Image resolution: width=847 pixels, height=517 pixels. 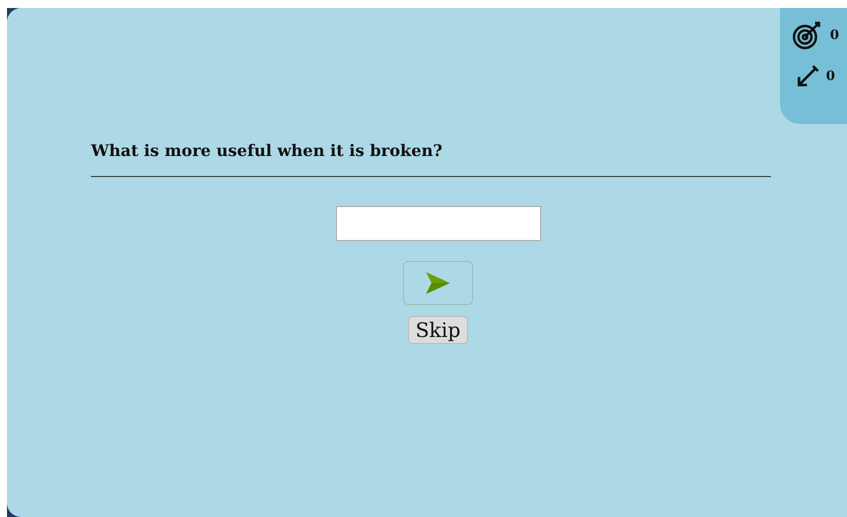 I want to click on submit-button, so click(x=438, y=283).